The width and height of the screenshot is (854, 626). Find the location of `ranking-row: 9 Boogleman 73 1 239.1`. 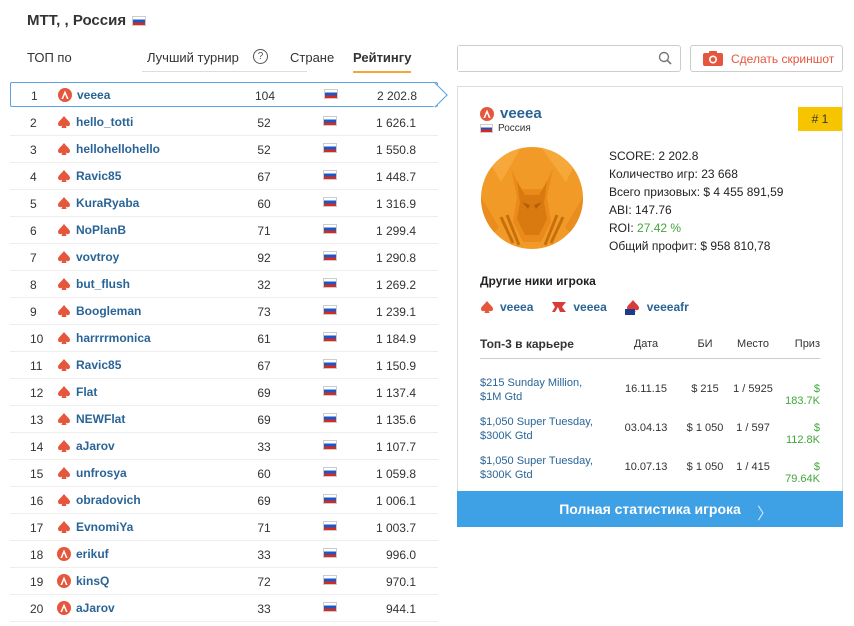

ranking-row: 9 Boogleman 73 1 239.1 is located at coordinates (224, 311).